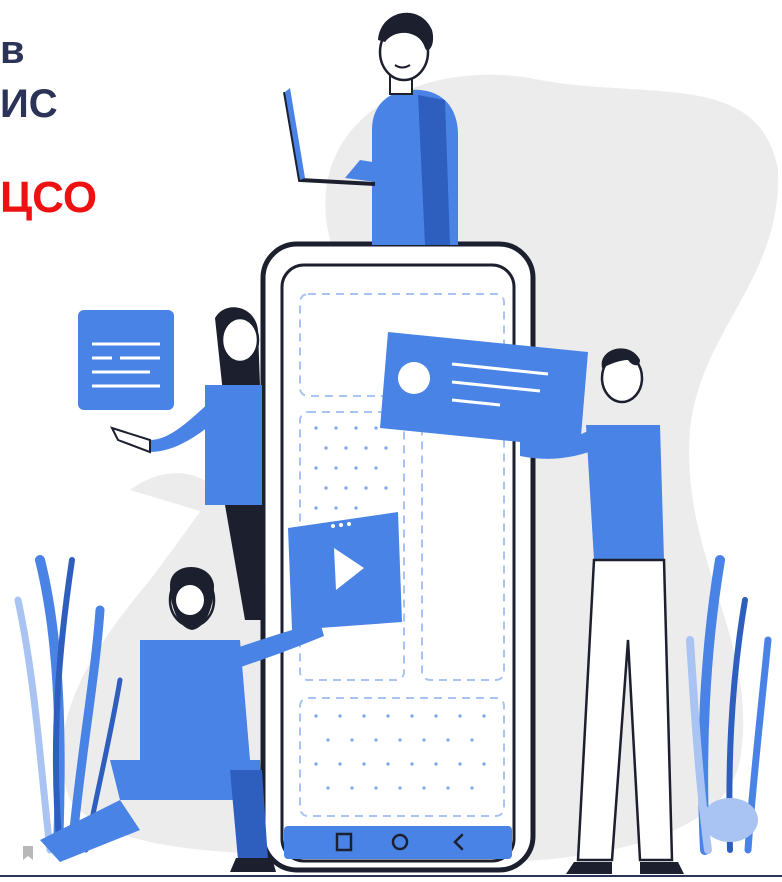  What do you see at coordinates (28, 853) in the screenshot?
I see `bookmark-icon` at bounding box center [28, 853].